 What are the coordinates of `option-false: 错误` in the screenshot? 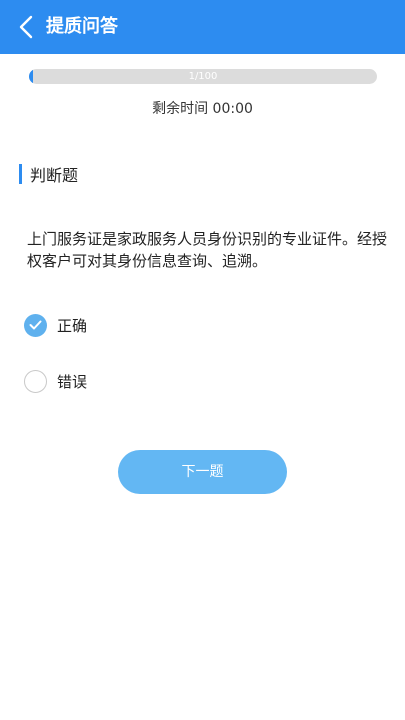 It's located at (55, 381).